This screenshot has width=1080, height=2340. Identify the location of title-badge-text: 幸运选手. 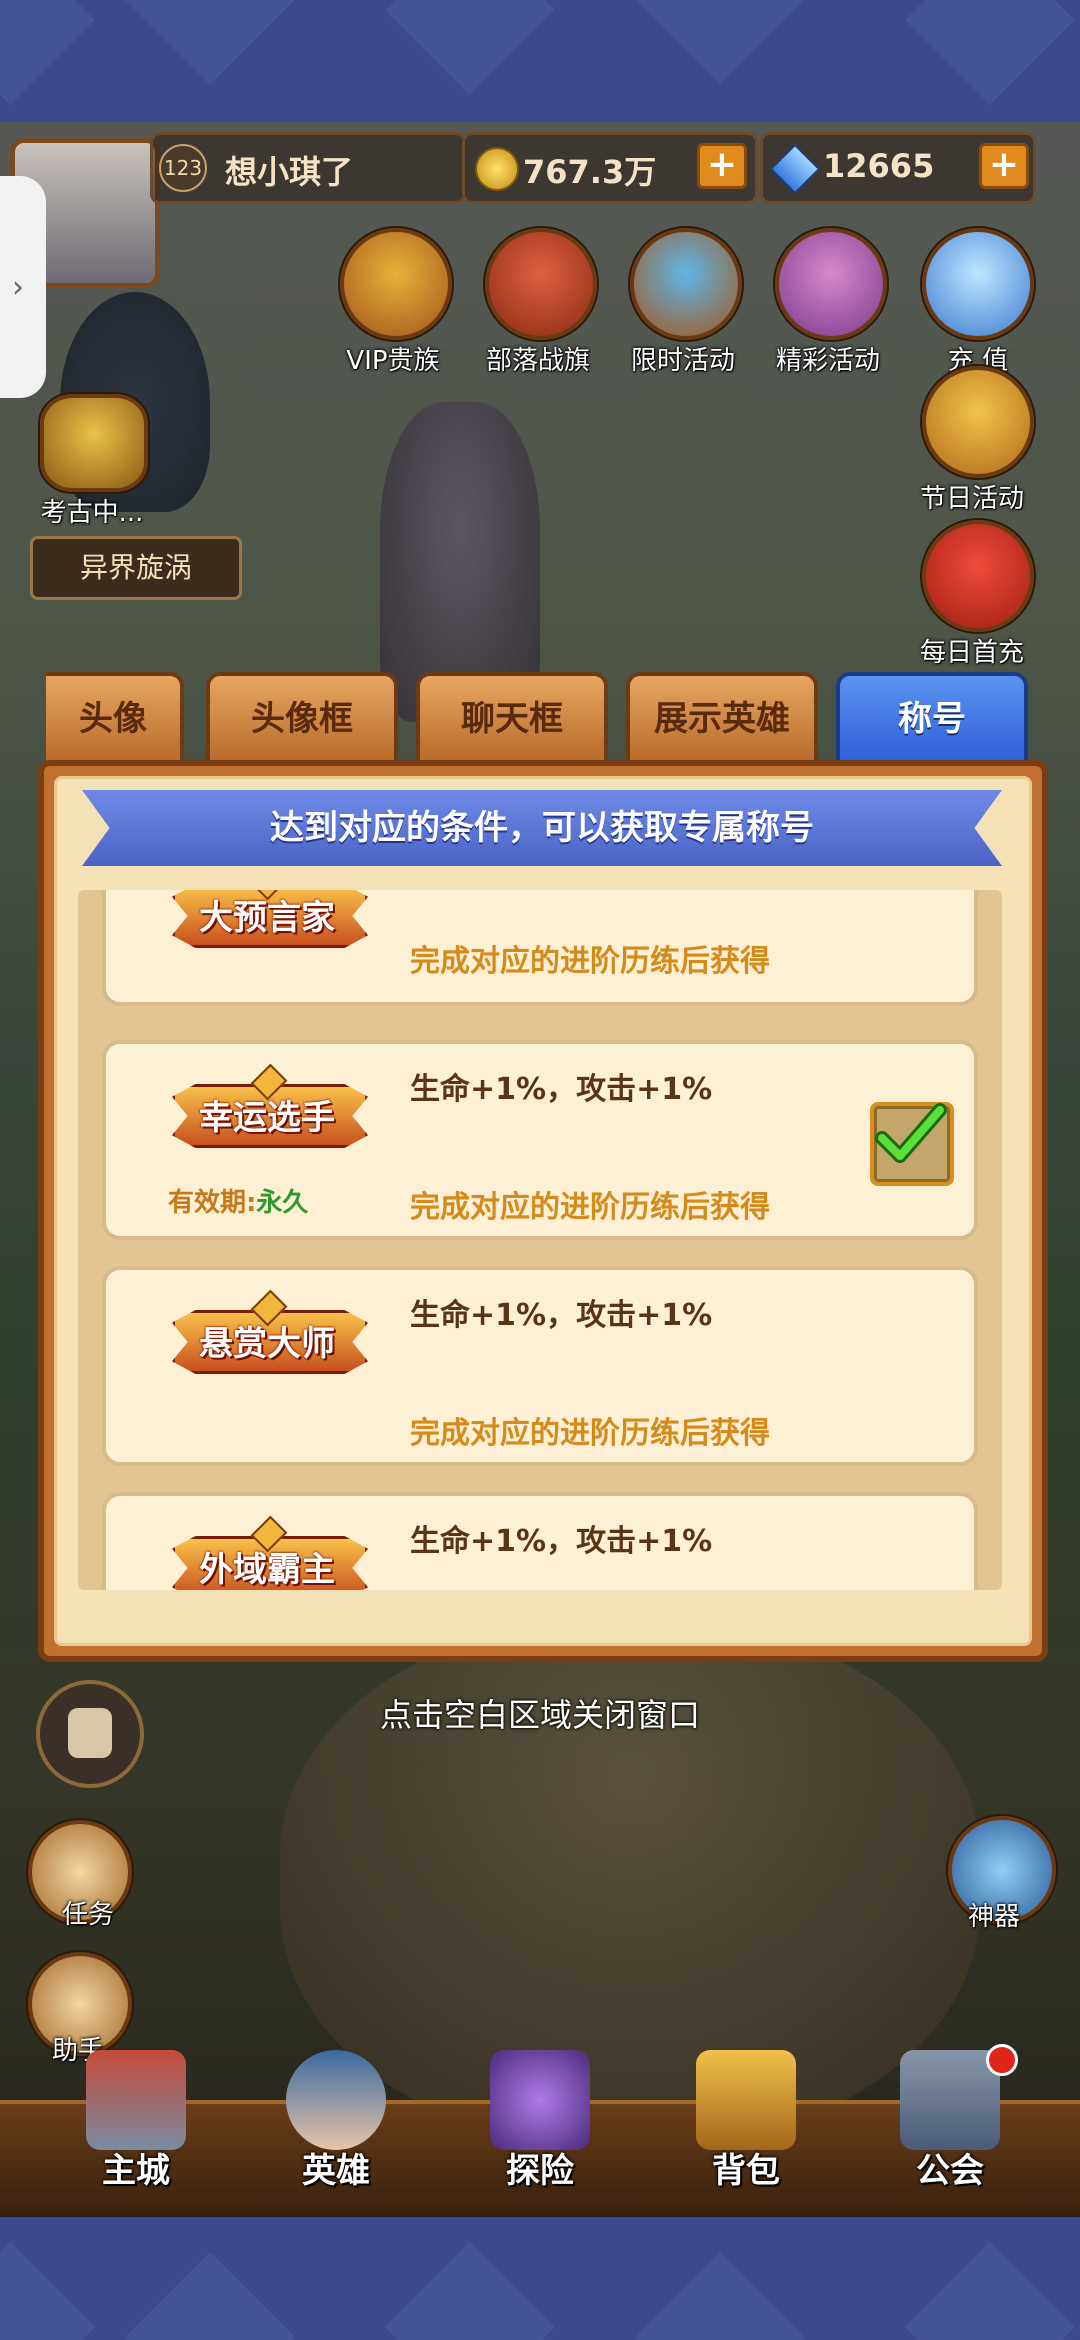
(267, 1118).